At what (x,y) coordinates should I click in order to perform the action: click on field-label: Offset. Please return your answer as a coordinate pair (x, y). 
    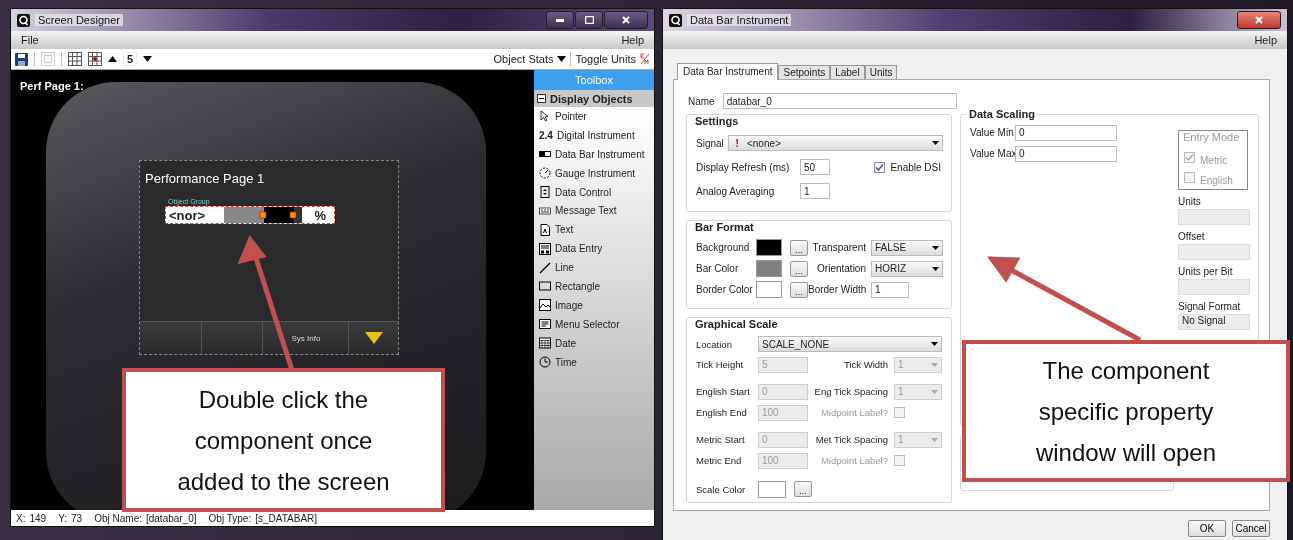
    Looking at the image, I should click on (1192, 236).